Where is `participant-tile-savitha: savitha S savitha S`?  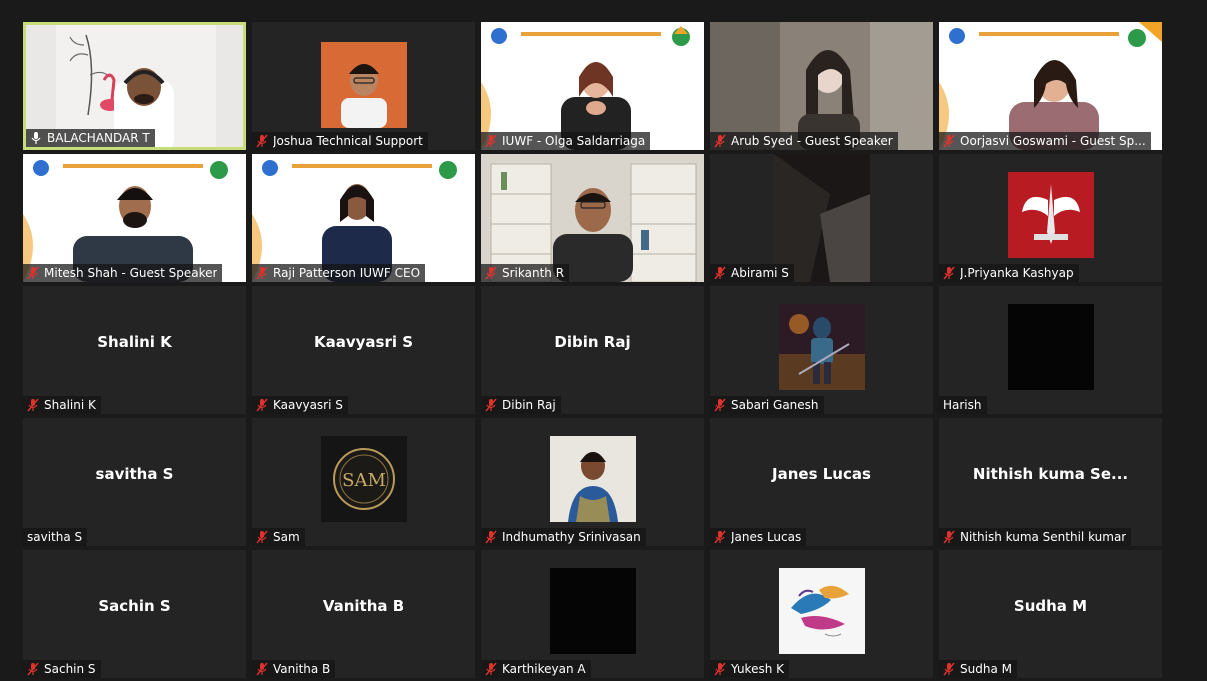
participant-tile-savitha: savitha S savitha S is located at coordinates (134, 482).